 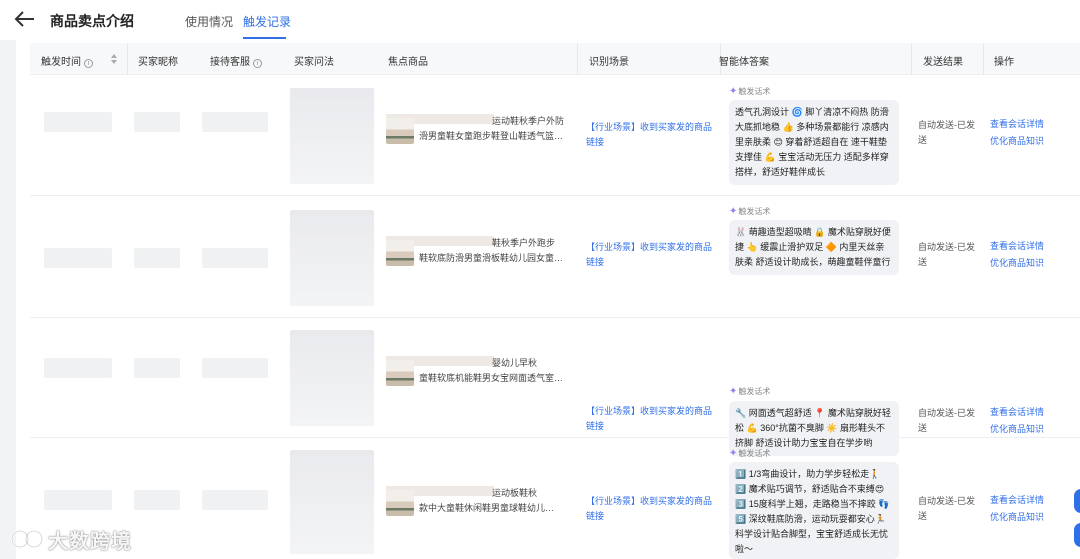 What do you see at coordinates (515, 363) in the screenshot?
I see `product-name-line1: 婴幼儿早秋` at bounding box center [515, 363].